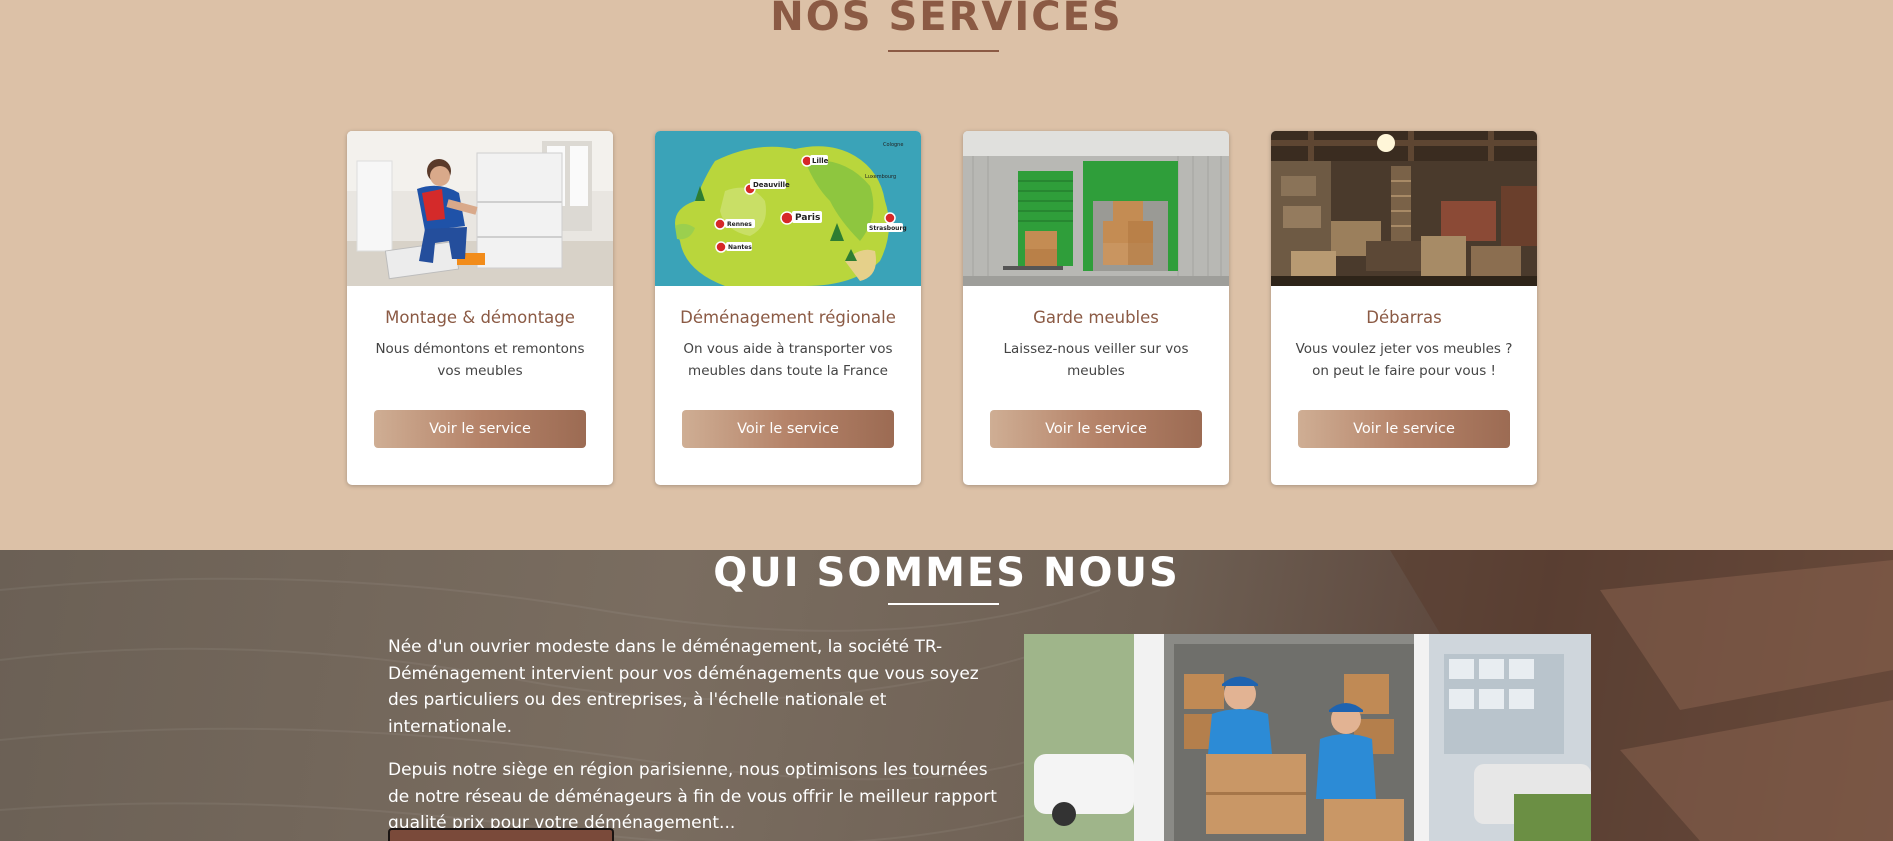  I want to click on map-label: Deauville, so click(771, 185).